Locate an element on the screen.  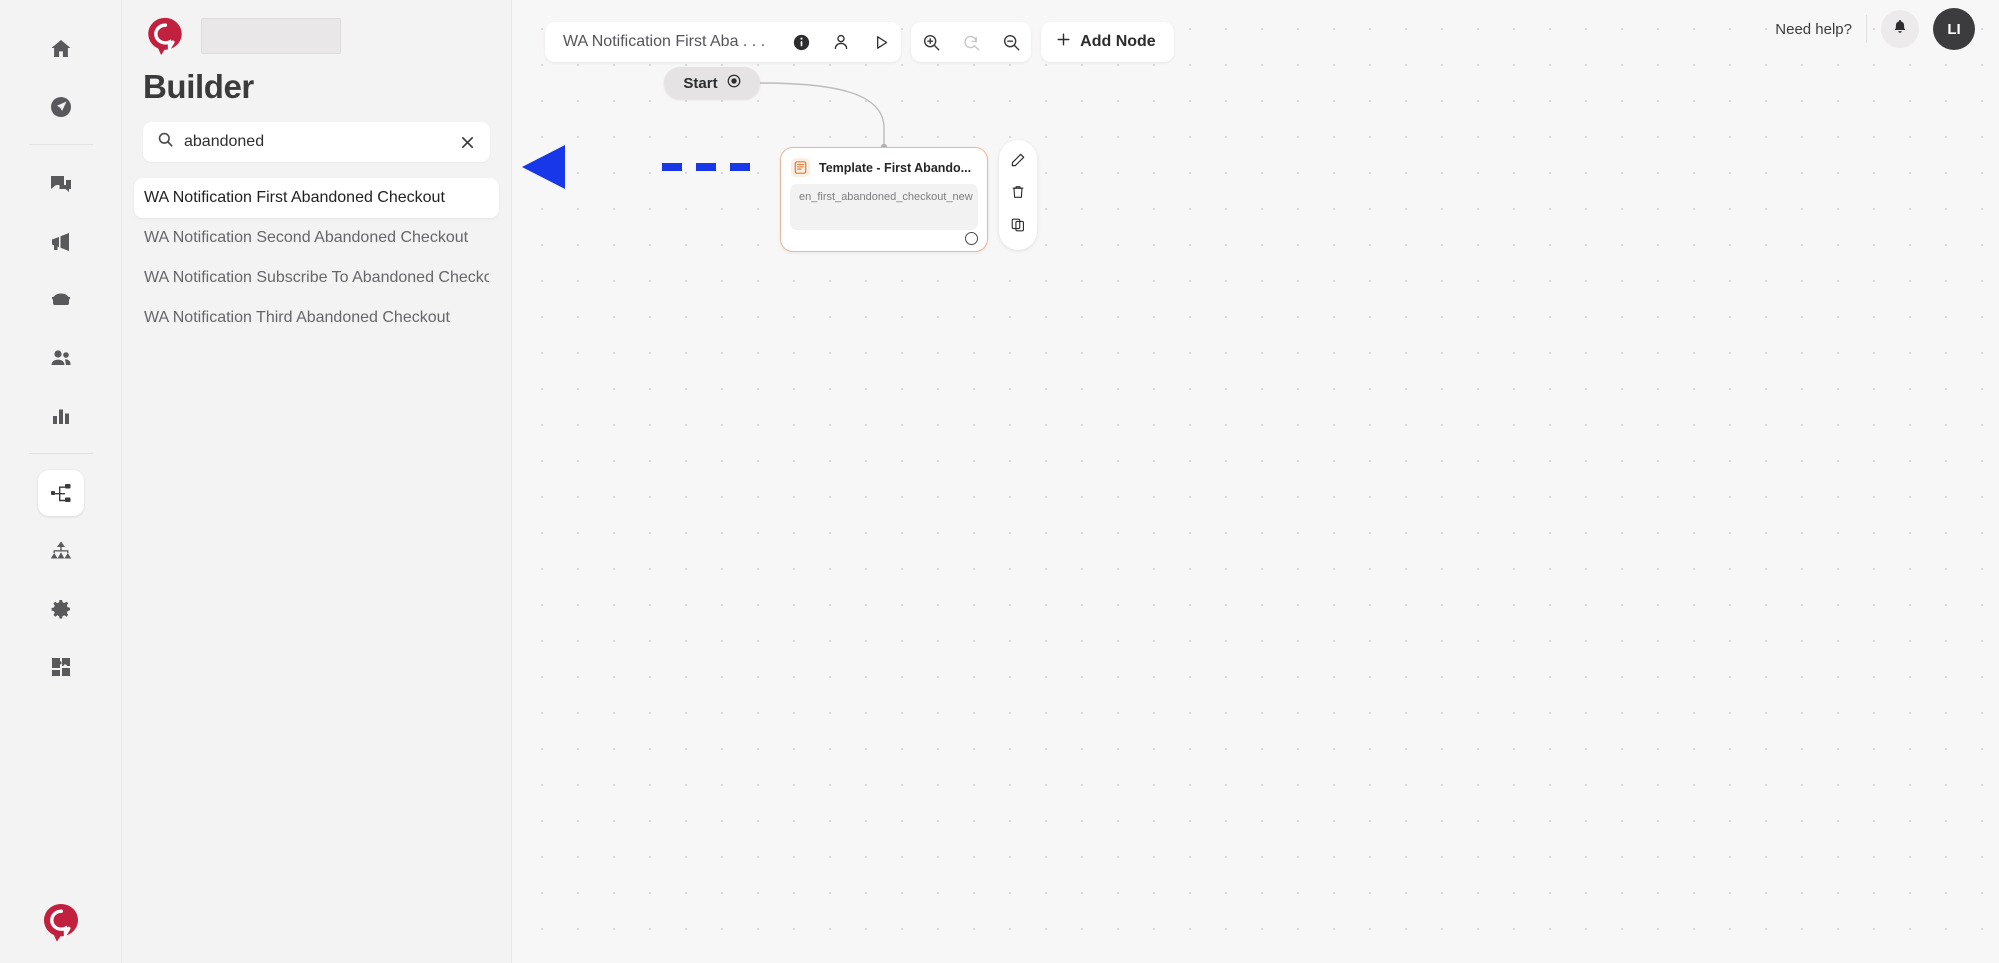
rail-item-home is located at coordinates (61, 49).